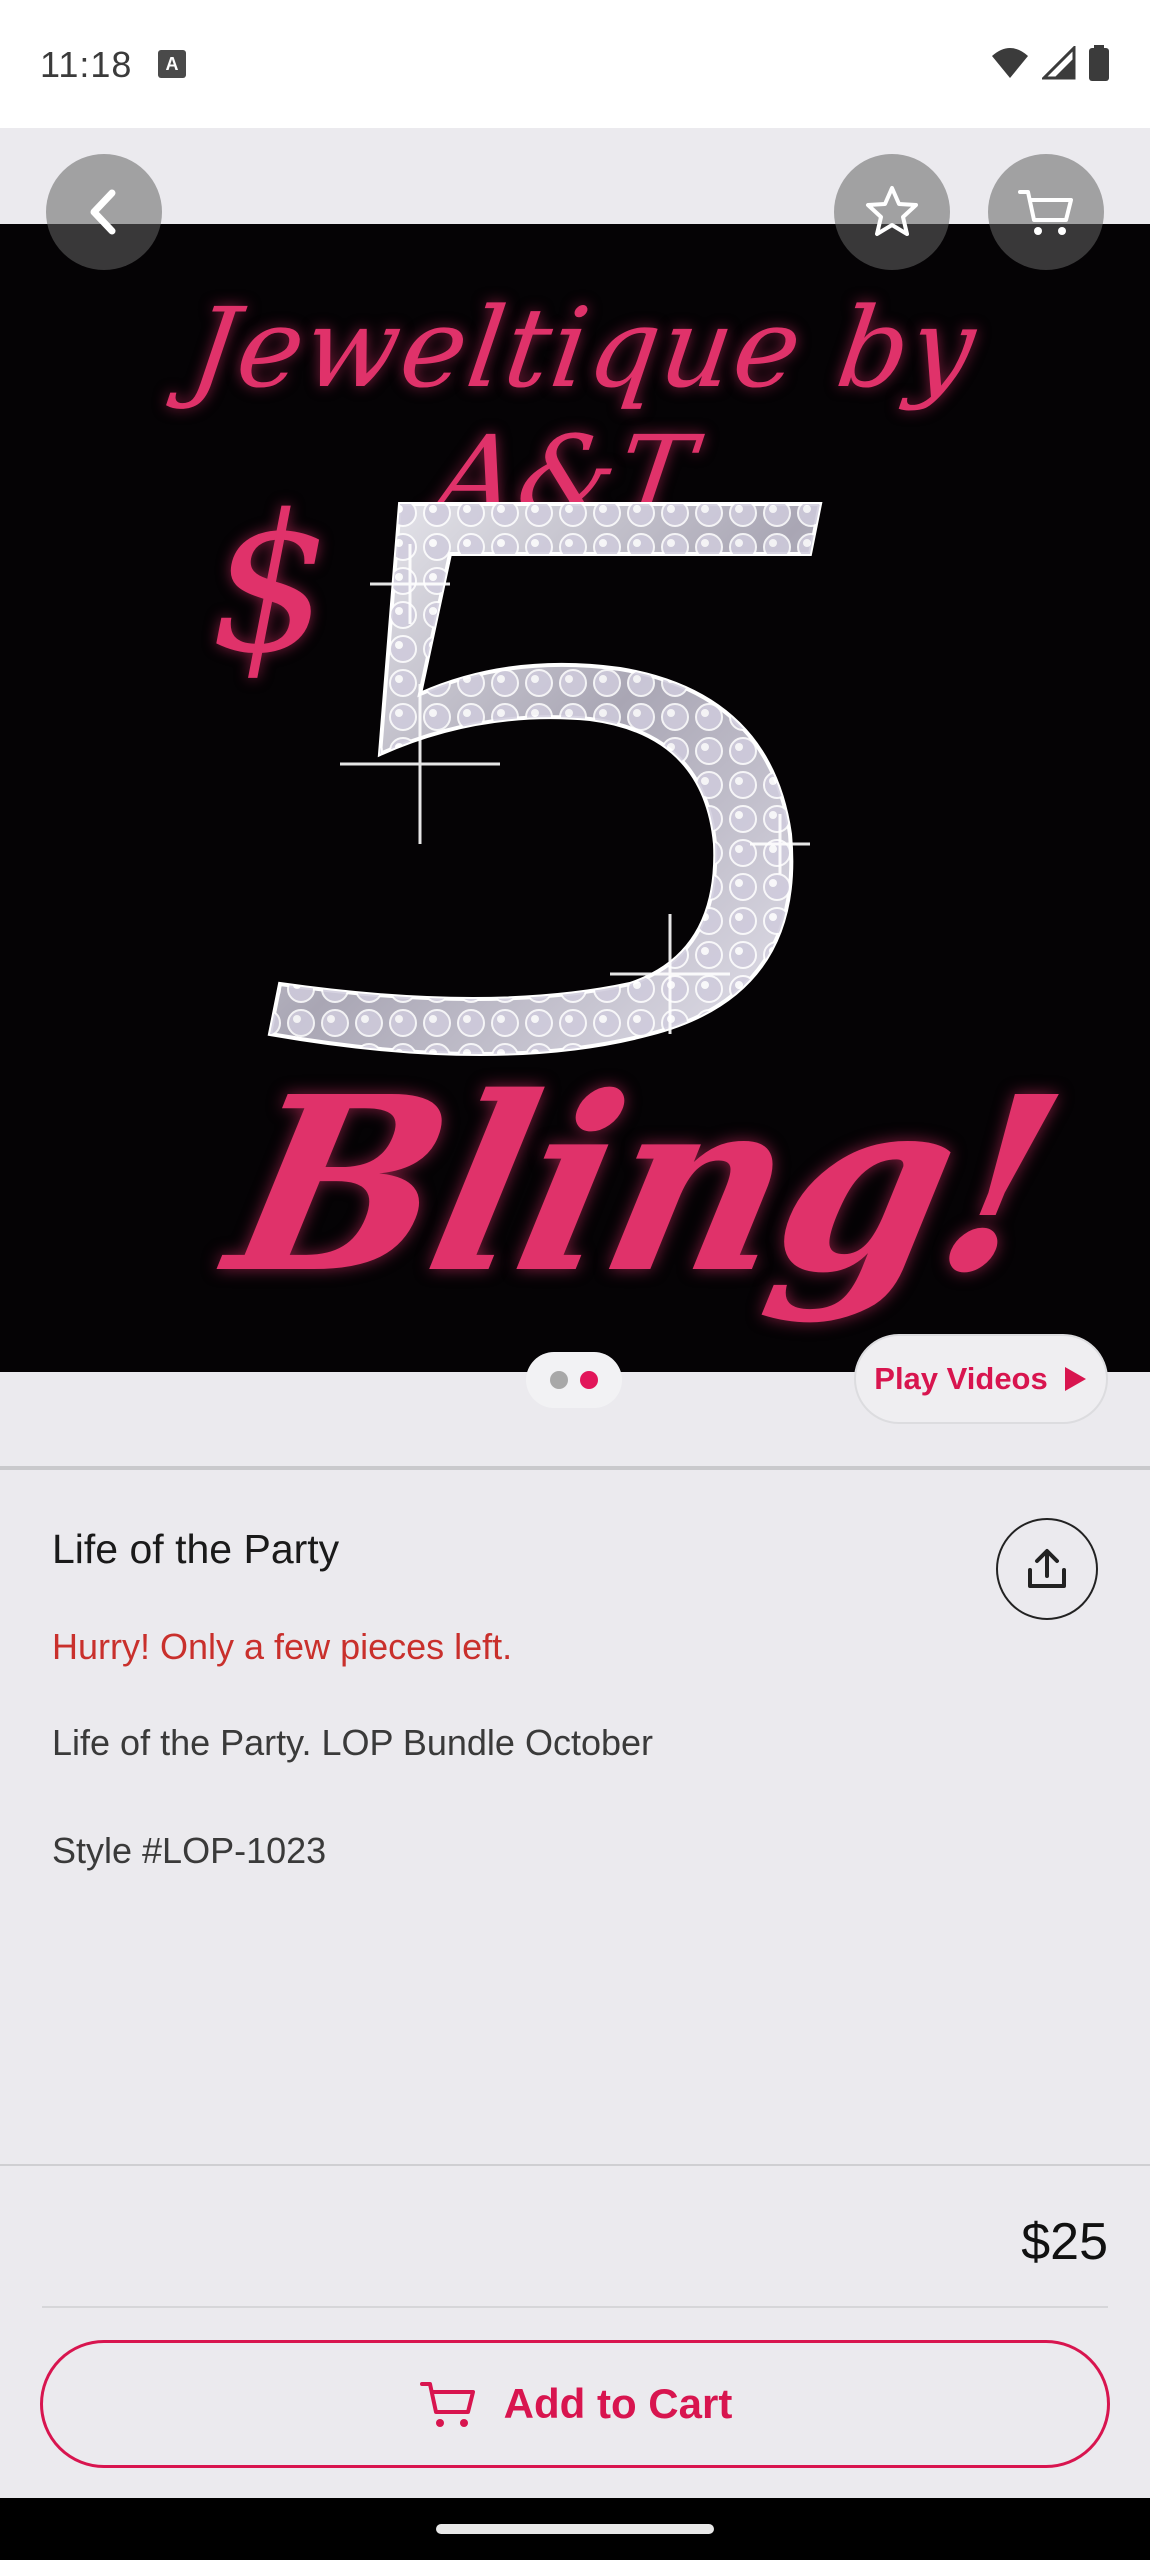 This screenshot has height=2560, width=1150. I want to click on chevron-left-icon, so click(103, 212).